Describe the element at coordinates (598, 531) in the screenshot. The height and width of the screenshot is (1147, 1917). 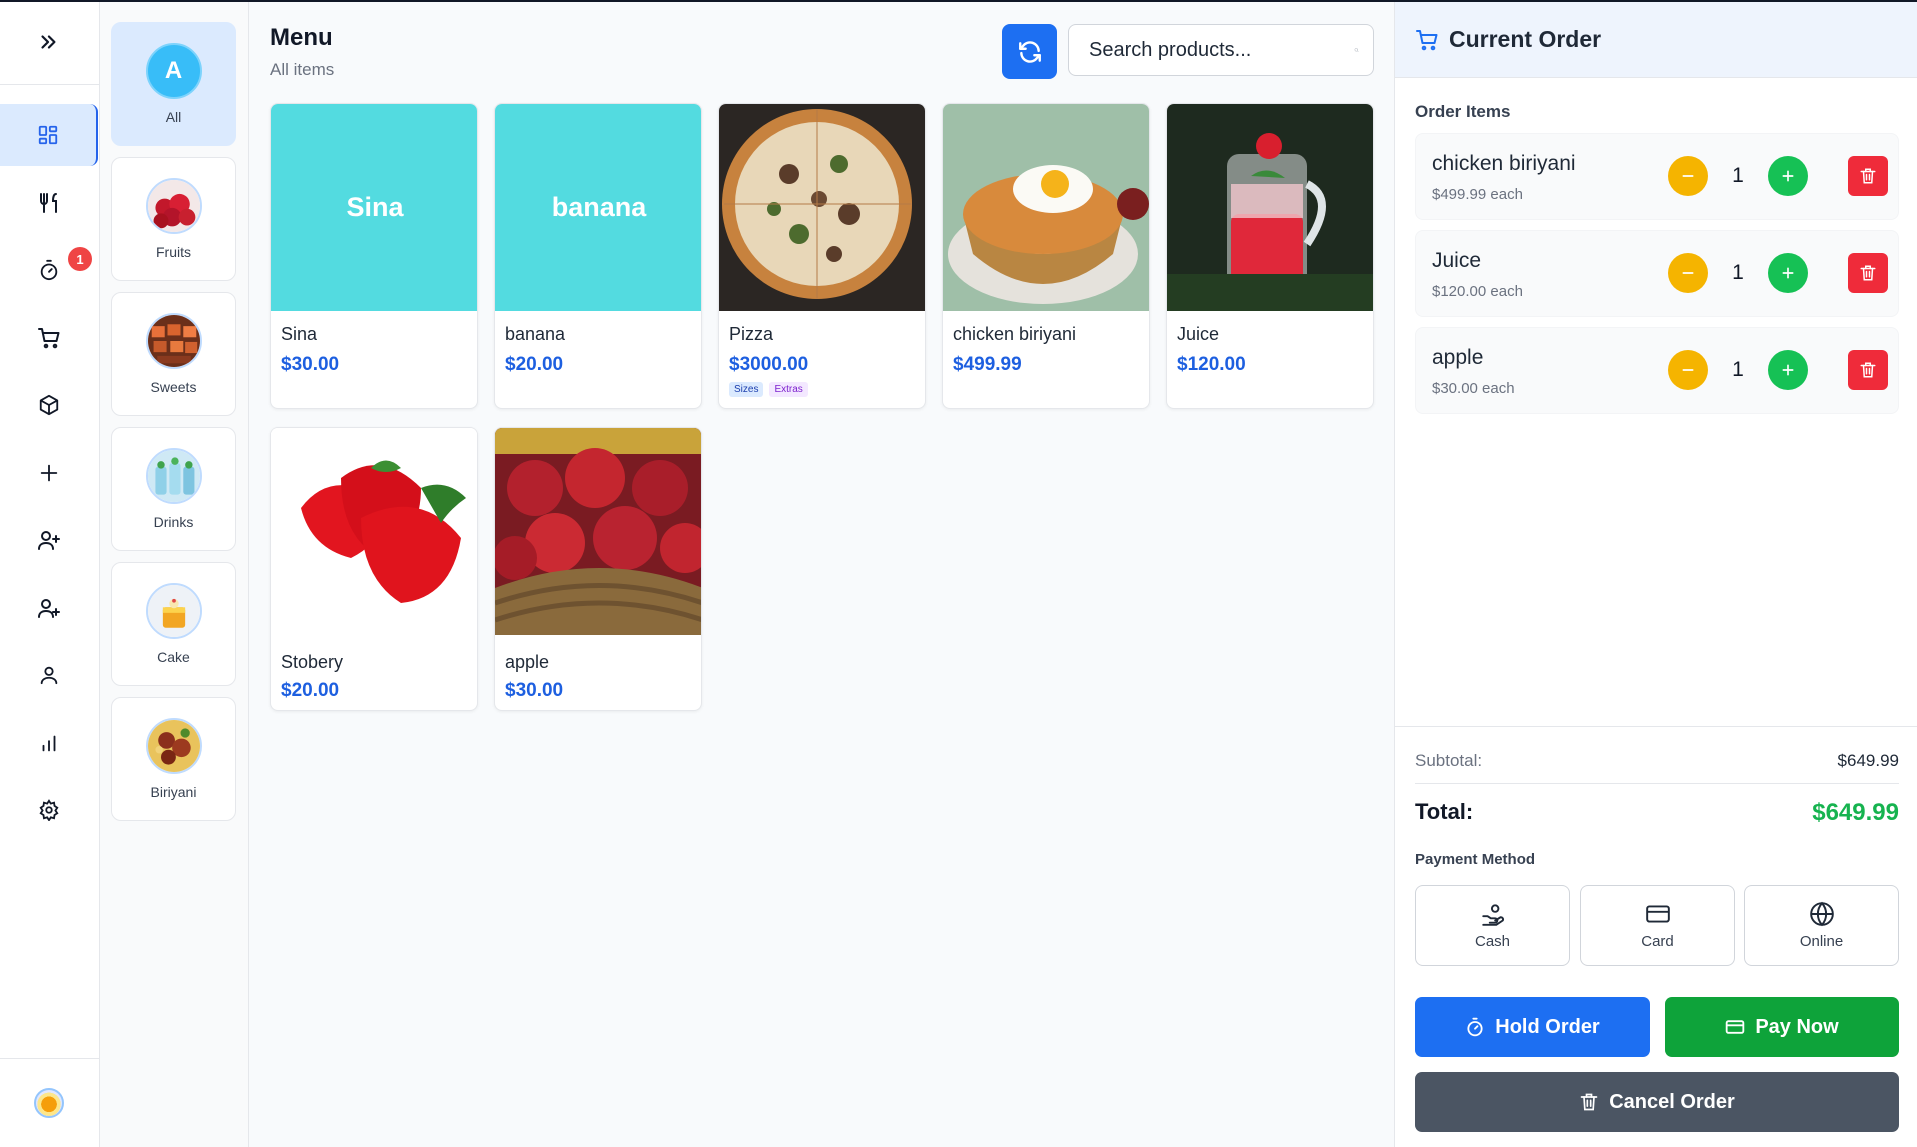
I see `apple-image` at that location.